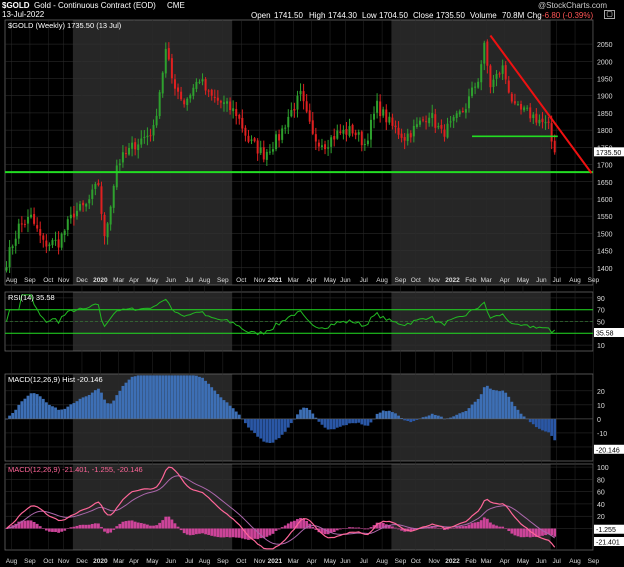 This screenshot has height=567, width=624. What do you see at coordinates (452, 280) in the screenshot?
I see `x-tick-label: 2022` at bounding box center [452, 280].